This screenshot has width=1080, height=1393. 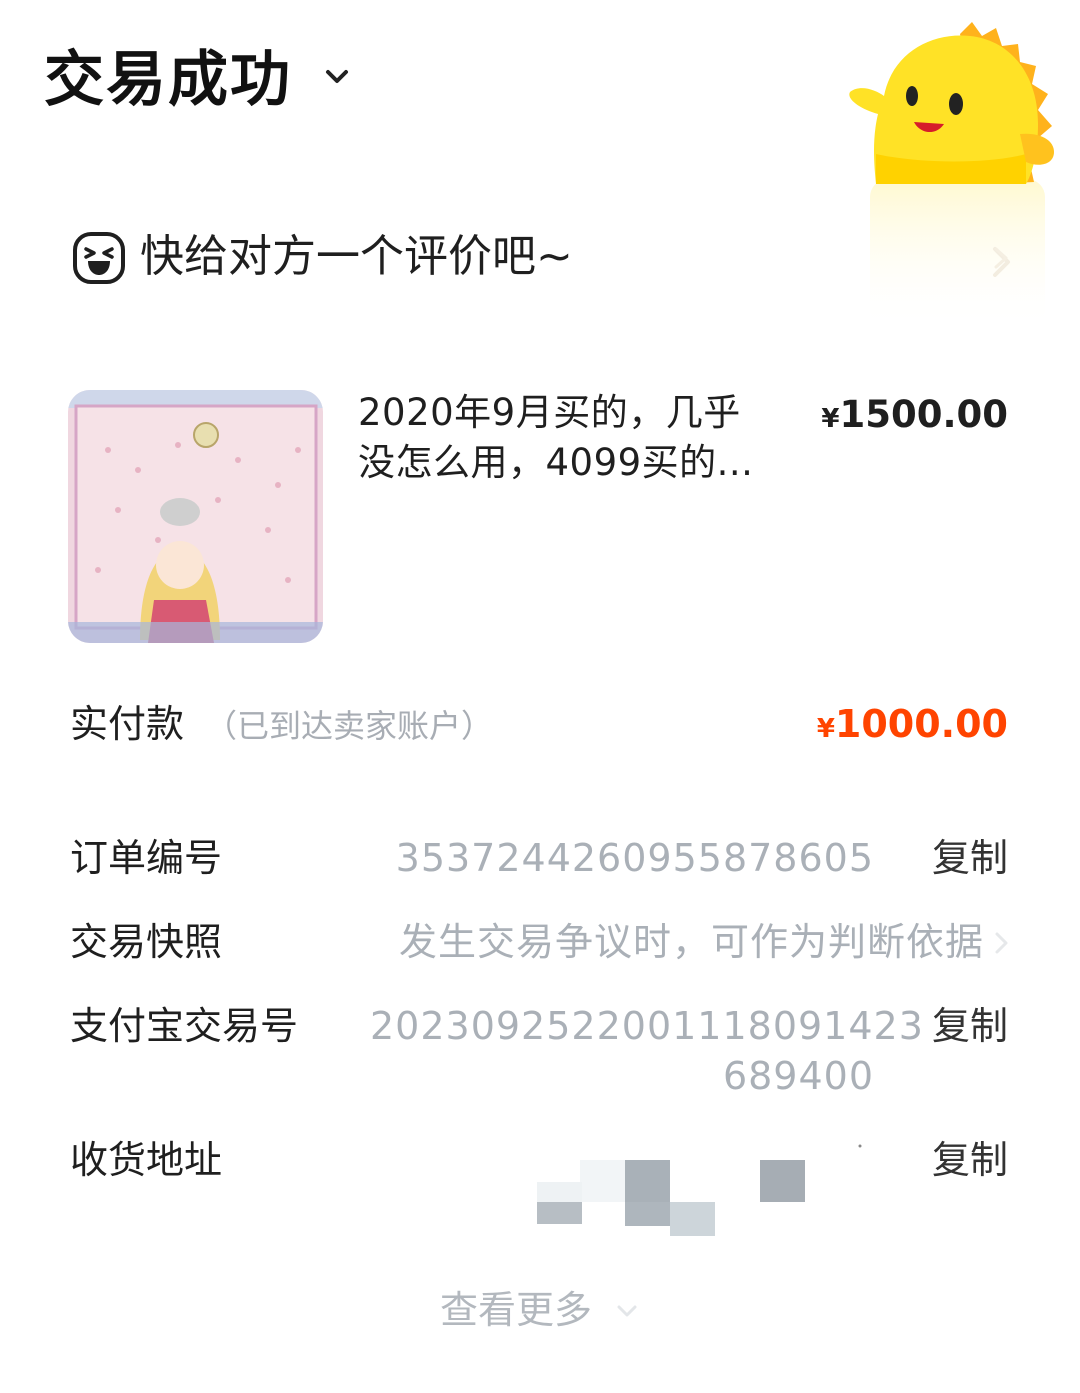 What do you see at coordinates (923, 414) in the screenshot?
I see `price-value: 1500.00` at bounding box center [923, 414].